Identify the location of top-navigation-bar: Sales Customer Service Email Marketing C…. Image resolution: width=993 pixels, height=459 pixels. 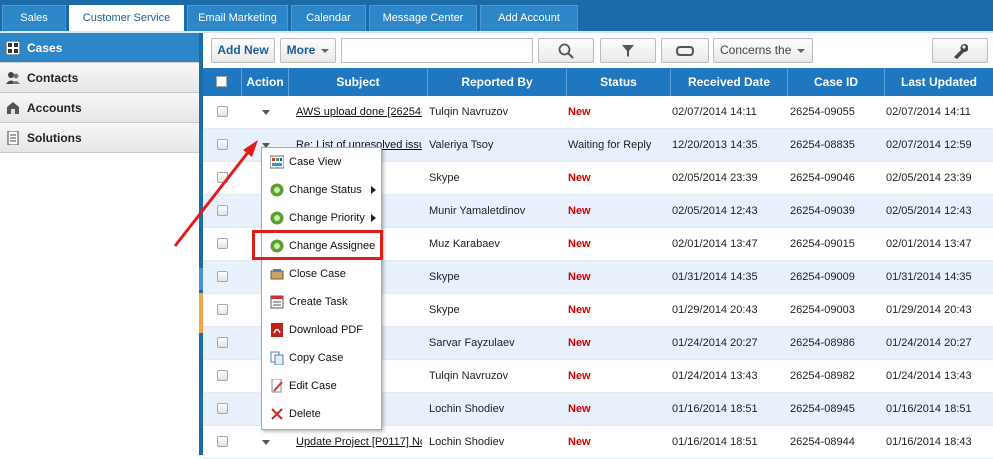
(496, 15).